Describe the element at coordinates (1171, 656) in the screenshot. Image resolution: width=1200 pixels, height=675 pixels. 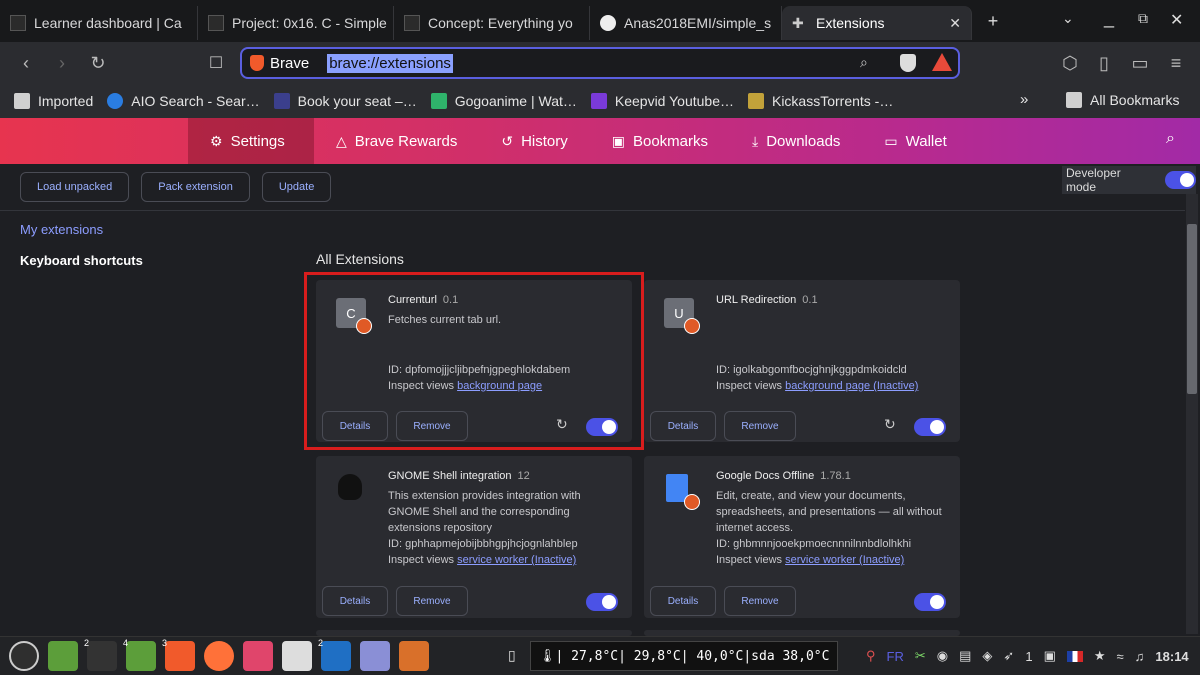
I see `clock: 18:14` at that location.